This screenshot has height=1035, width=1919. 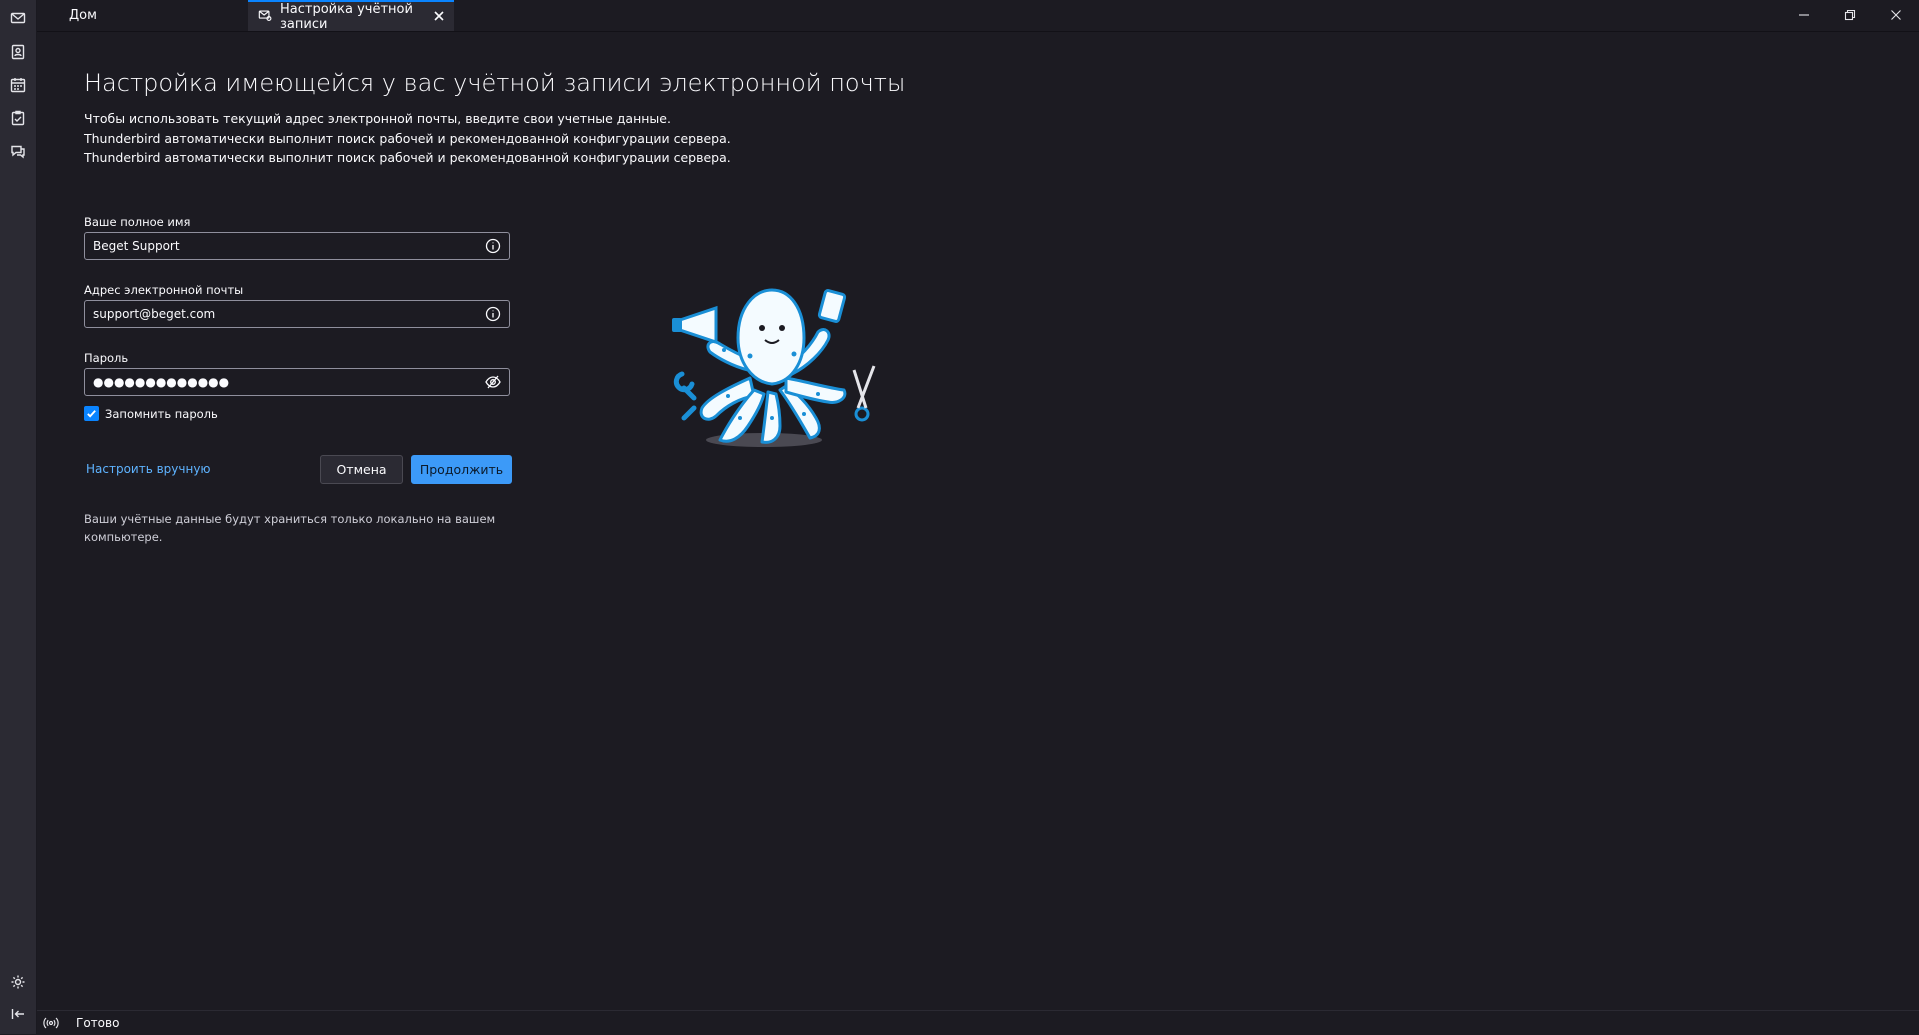 I want to click on tab-bar: Дом Настройка учётной записи, so click(x=978, y=16).